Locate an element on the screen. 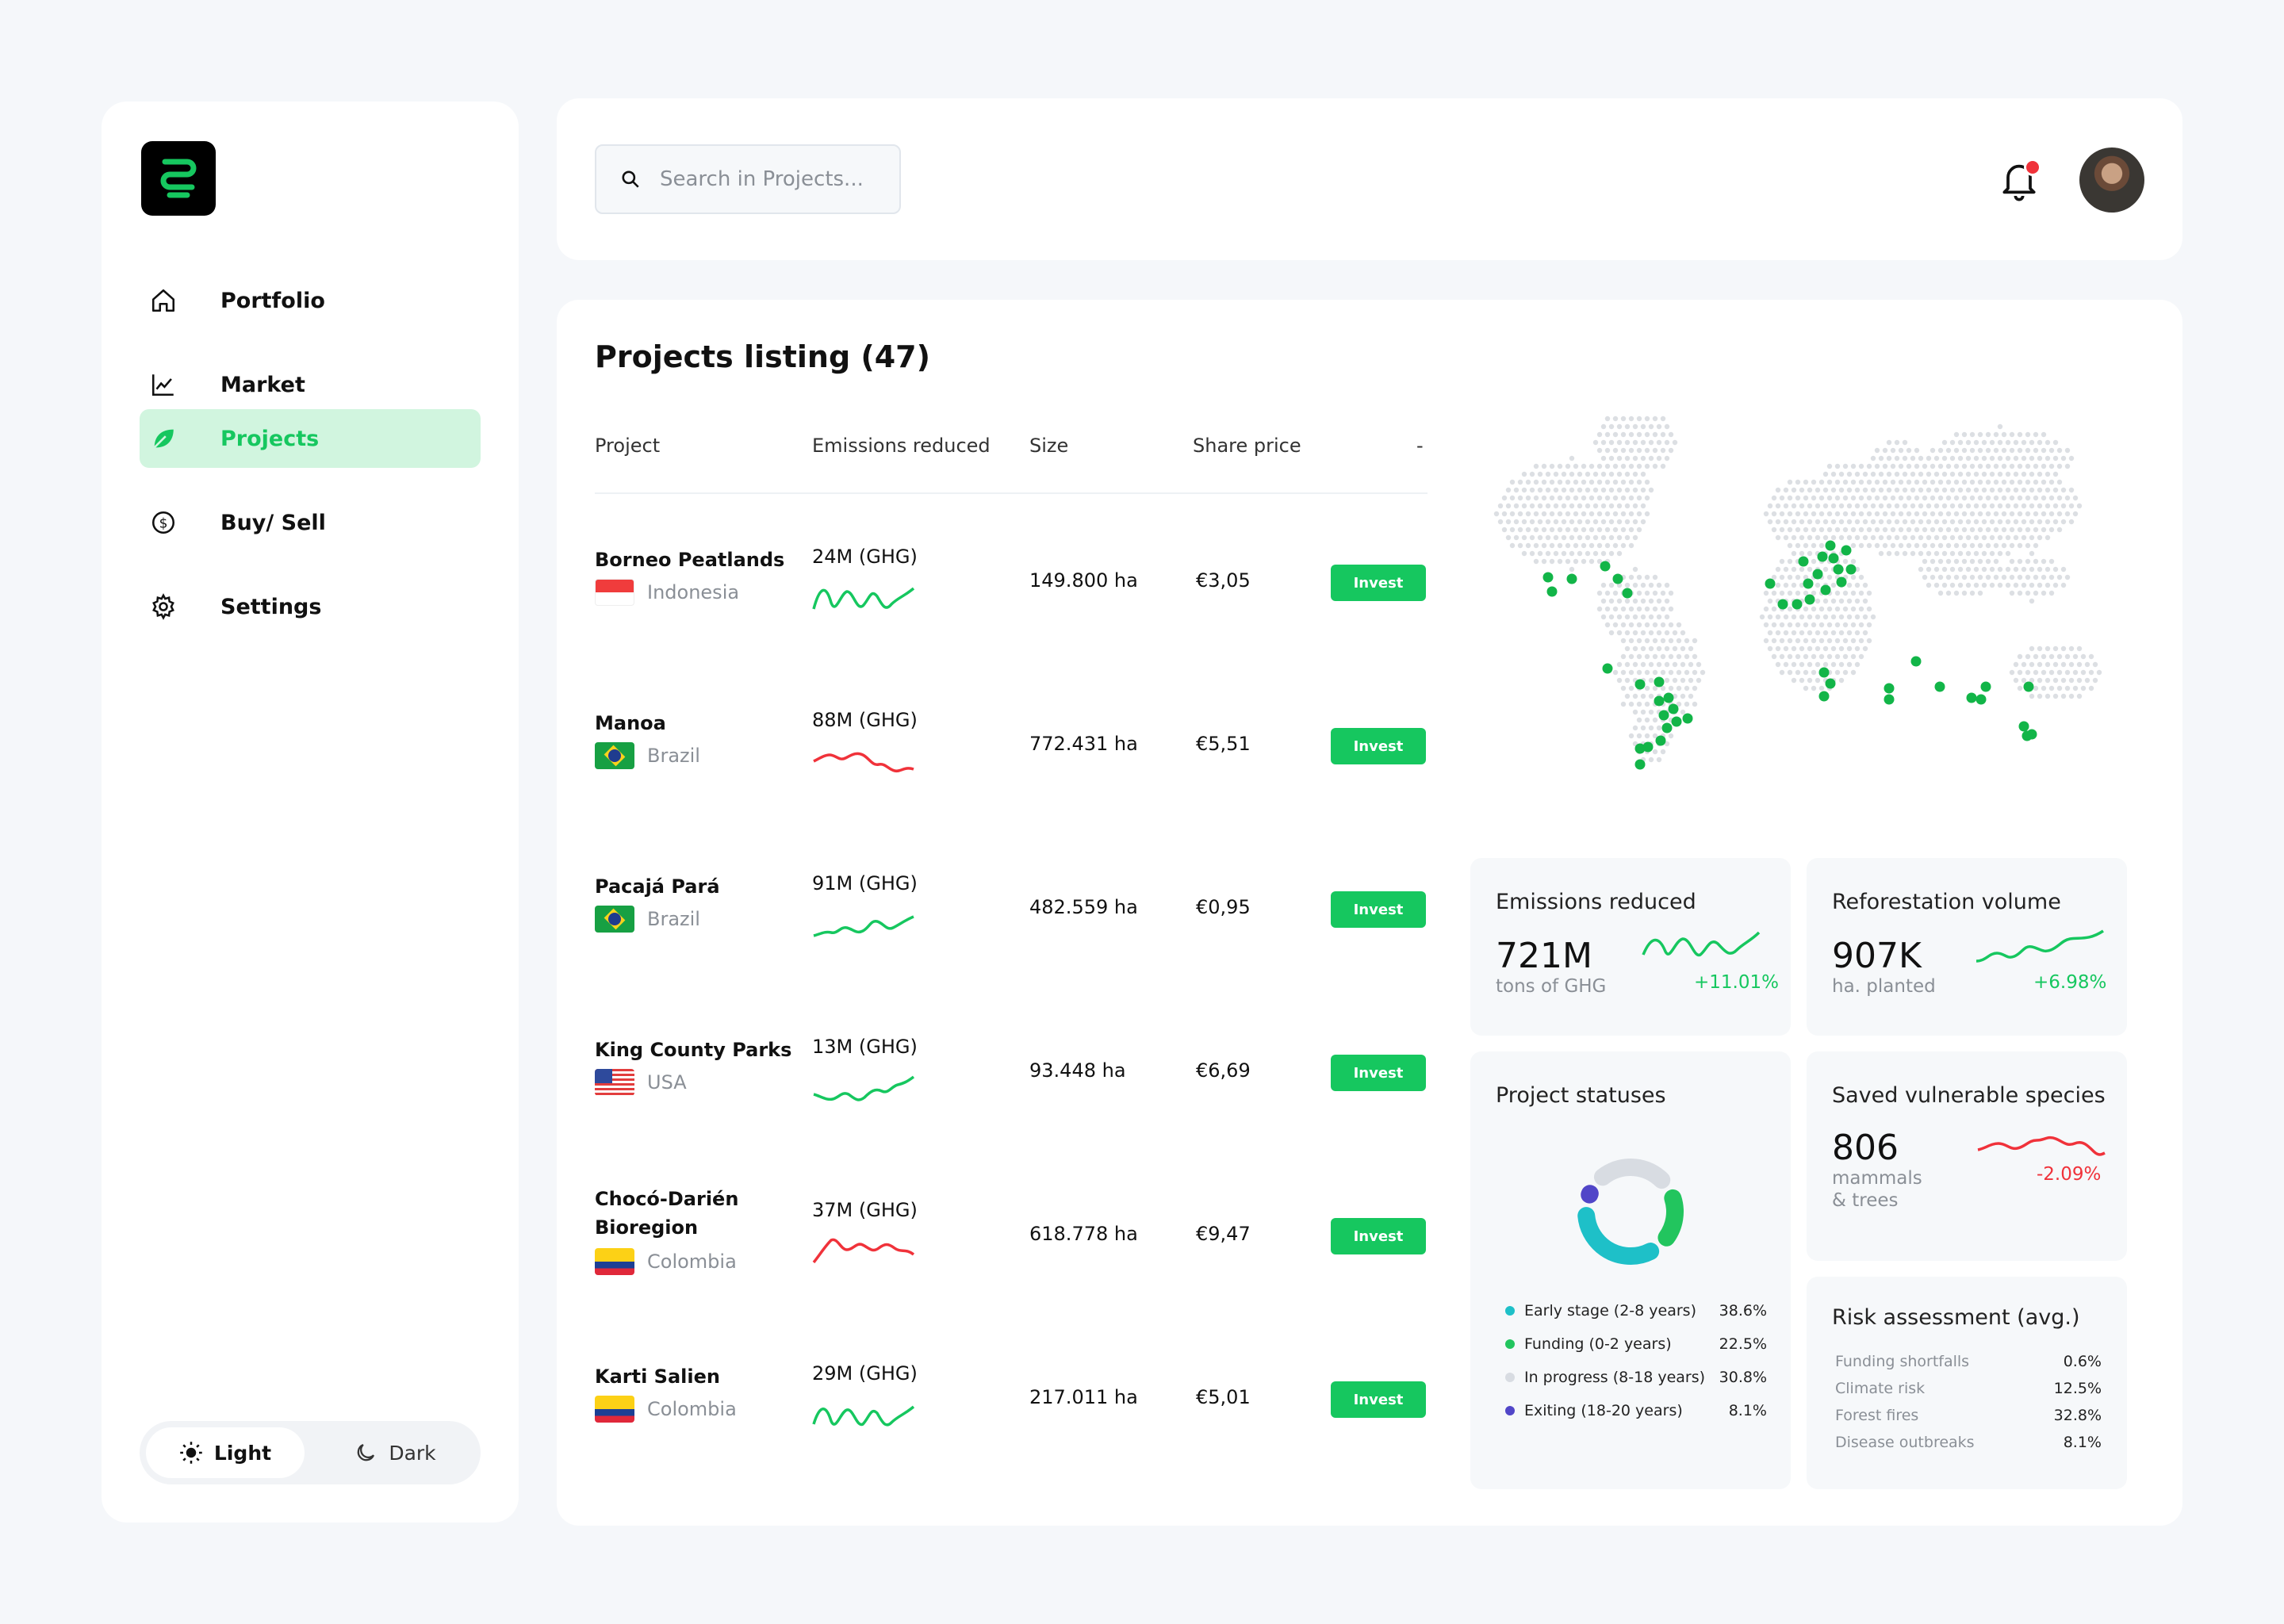 The height and width of the screenshot is (1624, 2284). nav-portfolio: Portfolio is located at coordinates (310, 300).